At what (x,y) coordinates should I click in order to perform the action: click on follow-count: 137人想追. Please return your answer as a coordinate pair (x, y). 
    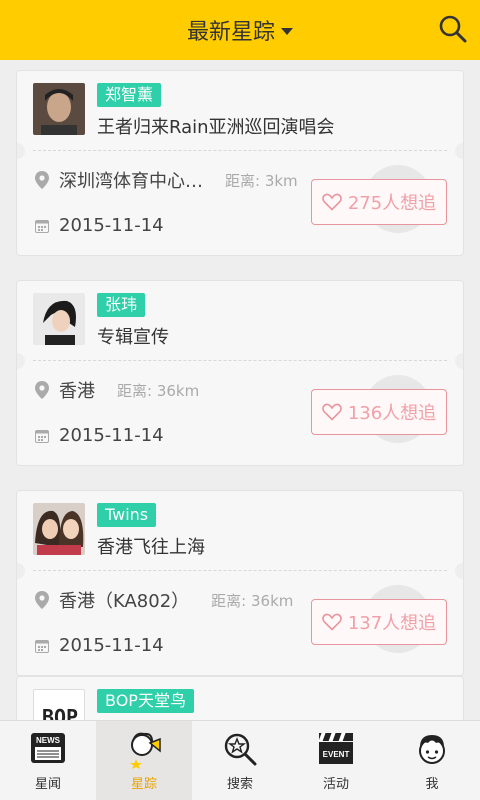
    Looking at the image, I should click on (392, 623).